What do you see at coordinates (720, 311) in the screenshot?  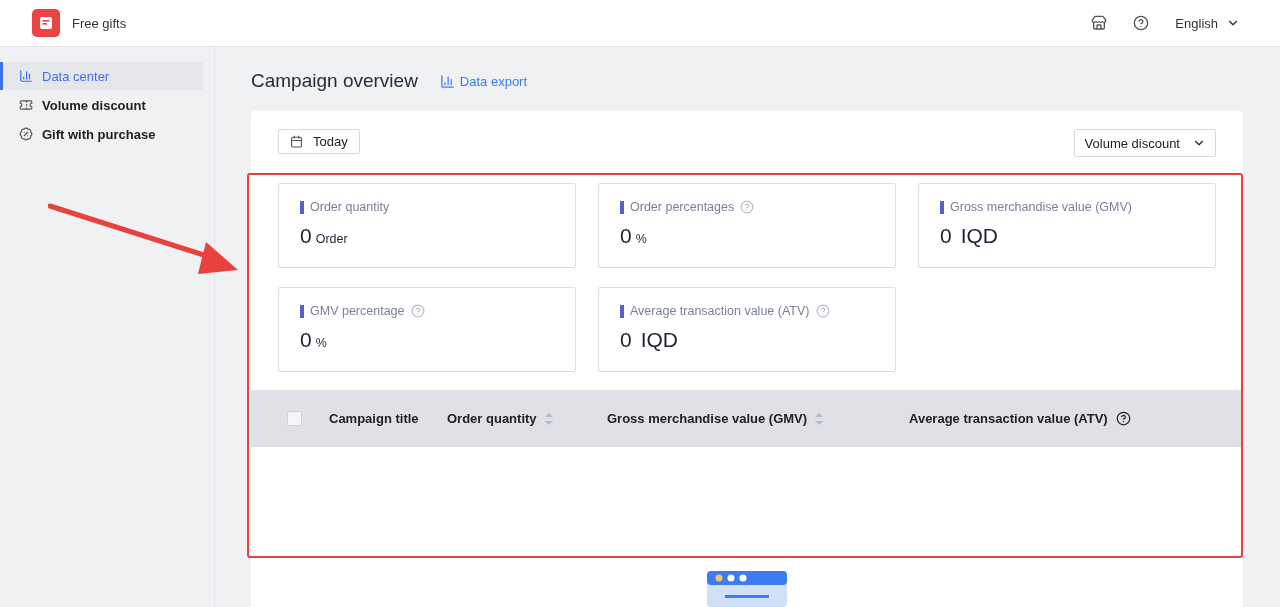 I see `stat-label: Average transaction value (ATV)` at bounding box center [720, 311].